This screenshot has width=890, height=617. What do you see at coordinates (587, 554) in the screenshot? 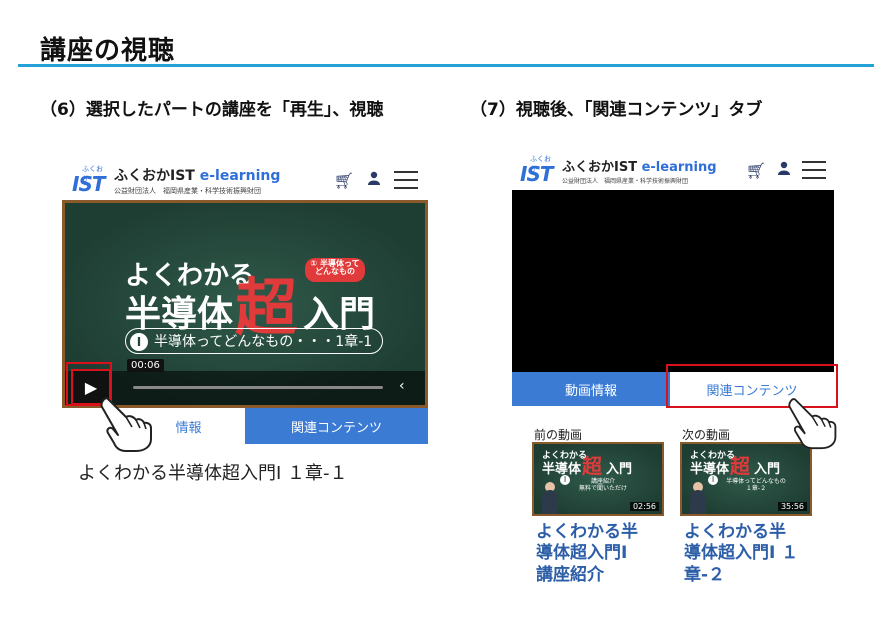
I see `prev-video-title: よくわかる半 導体超入門Ⅰ 講座紹介` at bounding box center [587, 554].